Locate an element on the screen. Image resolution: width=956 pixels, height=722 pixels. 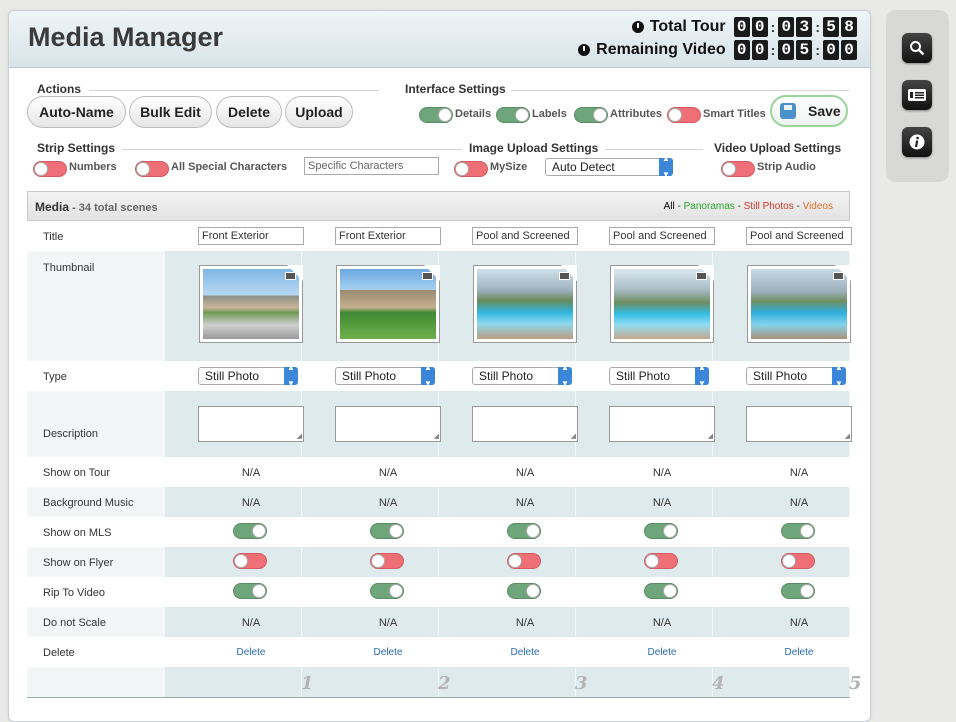
image-badge-icon is located at coordinates (838, 276).